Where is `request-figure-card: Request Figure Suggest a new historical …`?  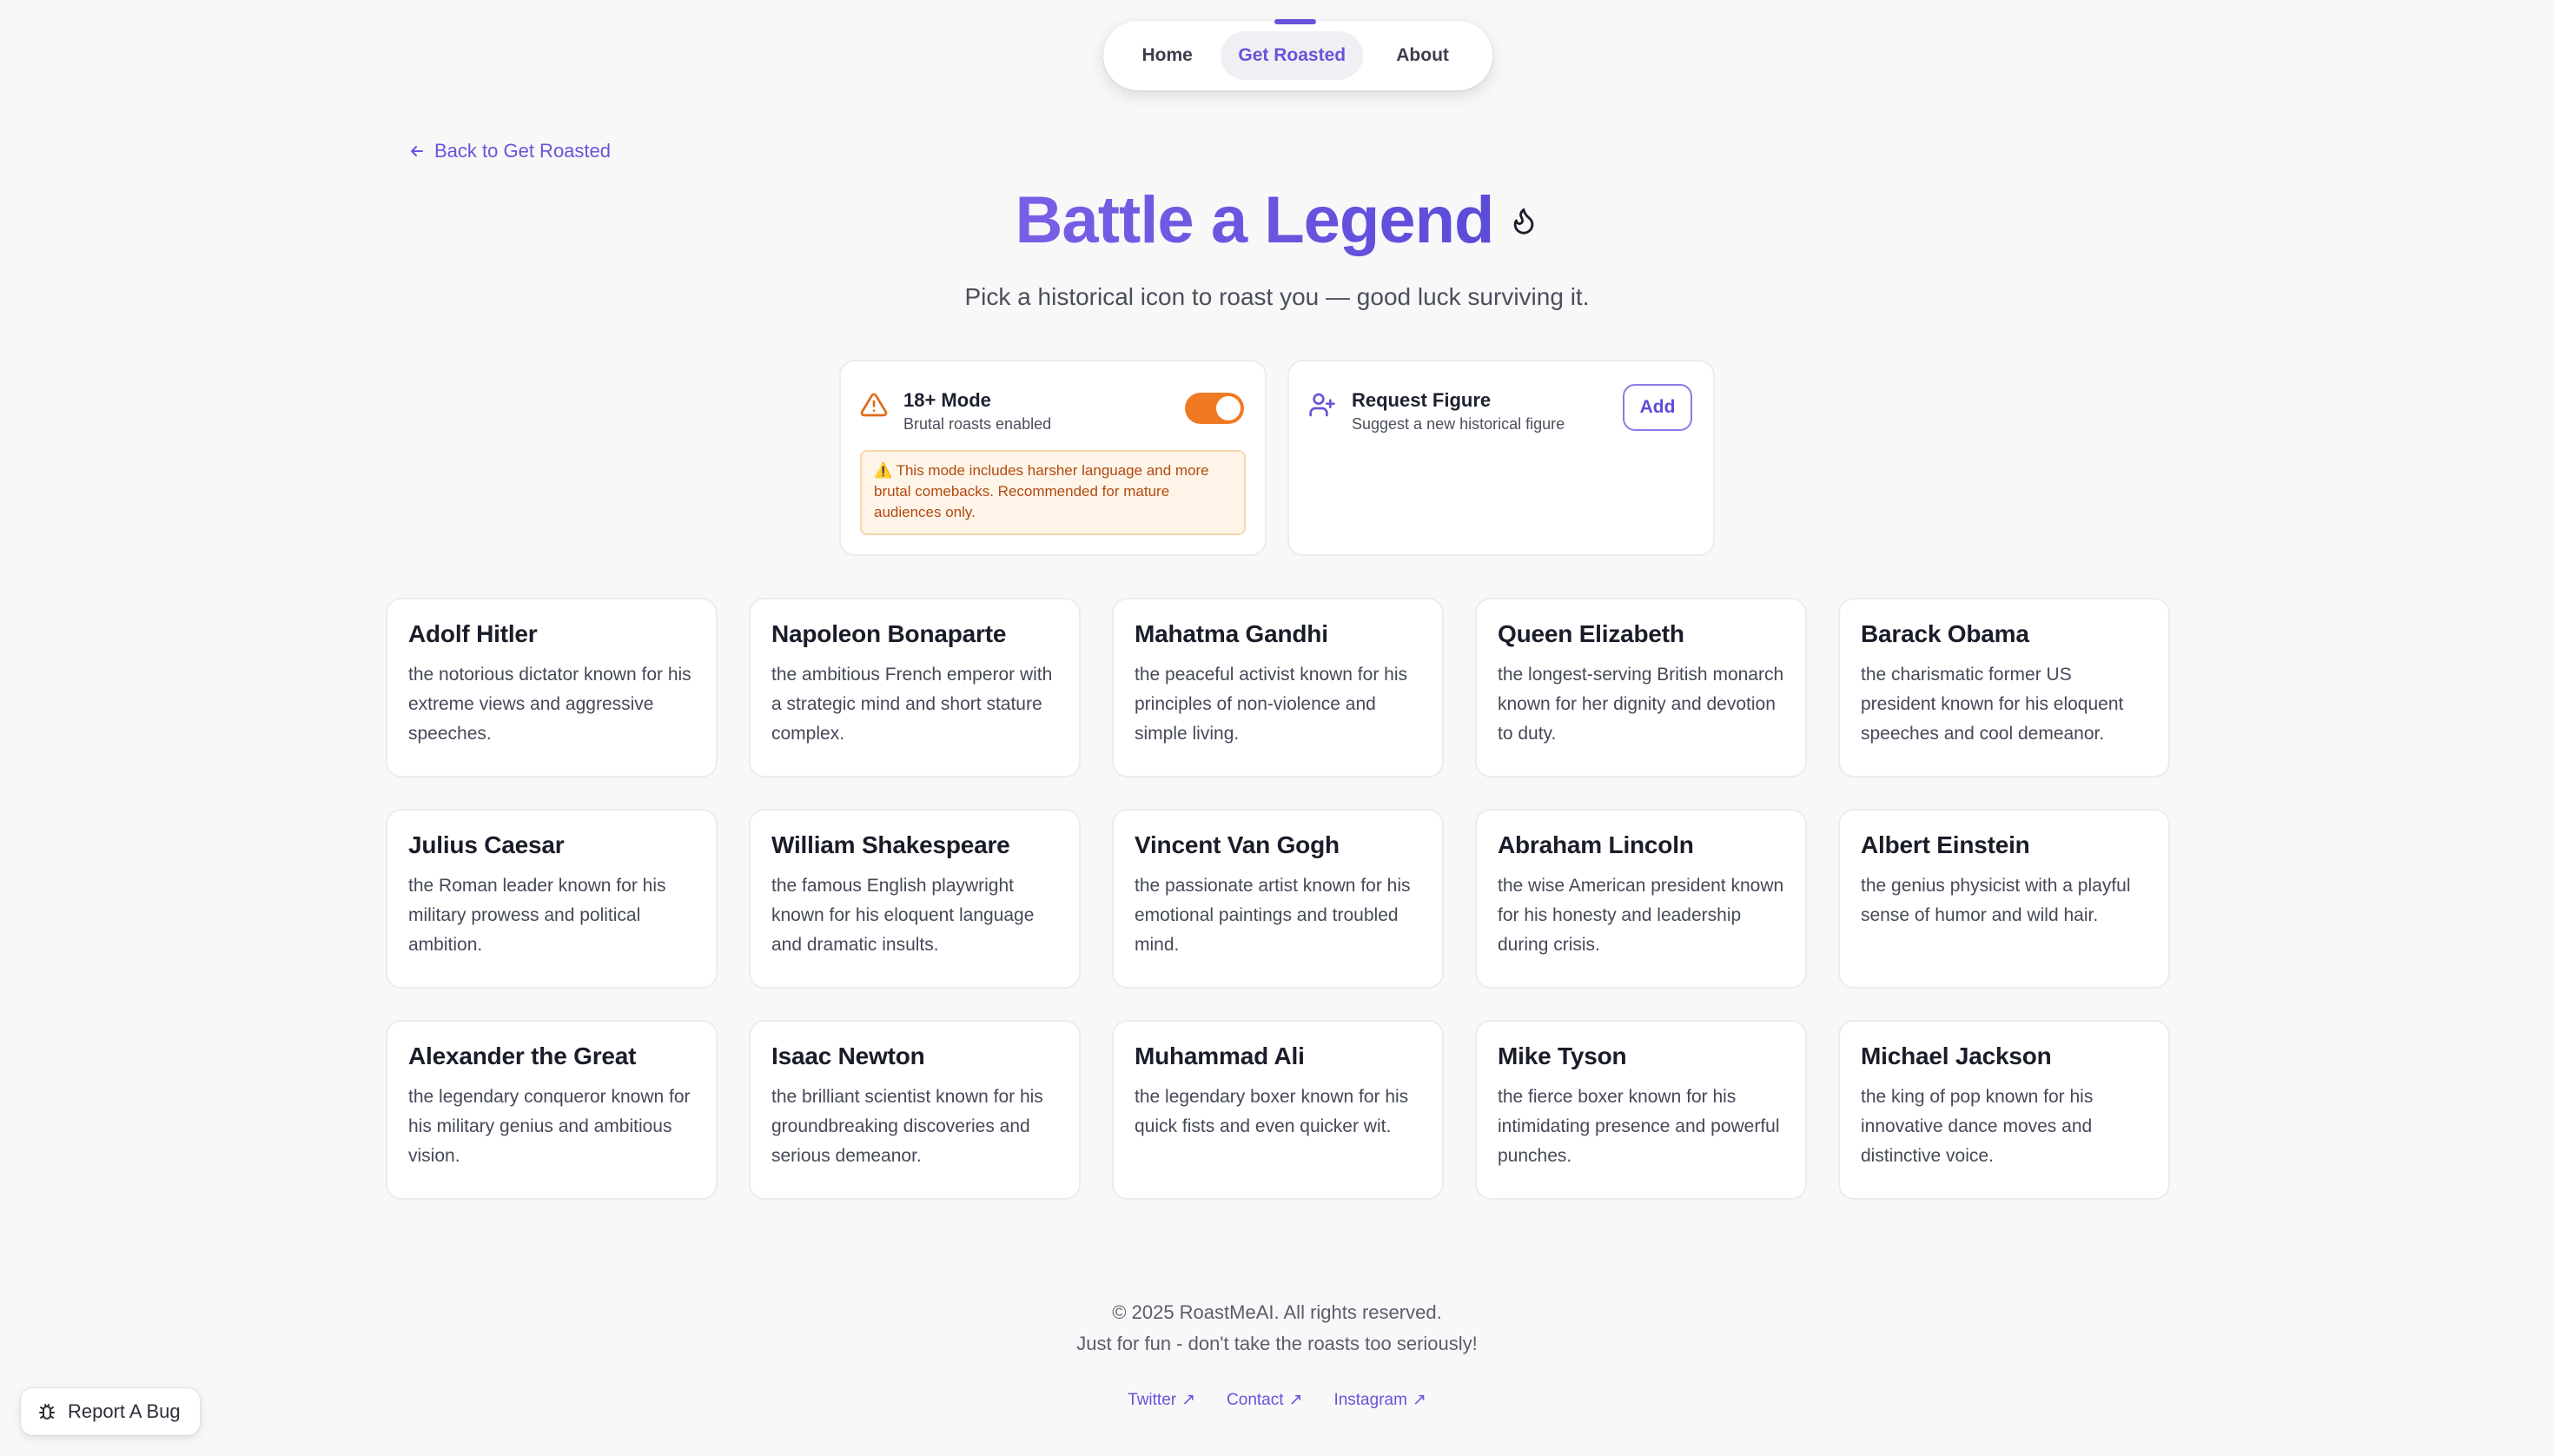
request-figure-card: Request Figure Suggest a new historical … is located at coordinates (1501, 458).